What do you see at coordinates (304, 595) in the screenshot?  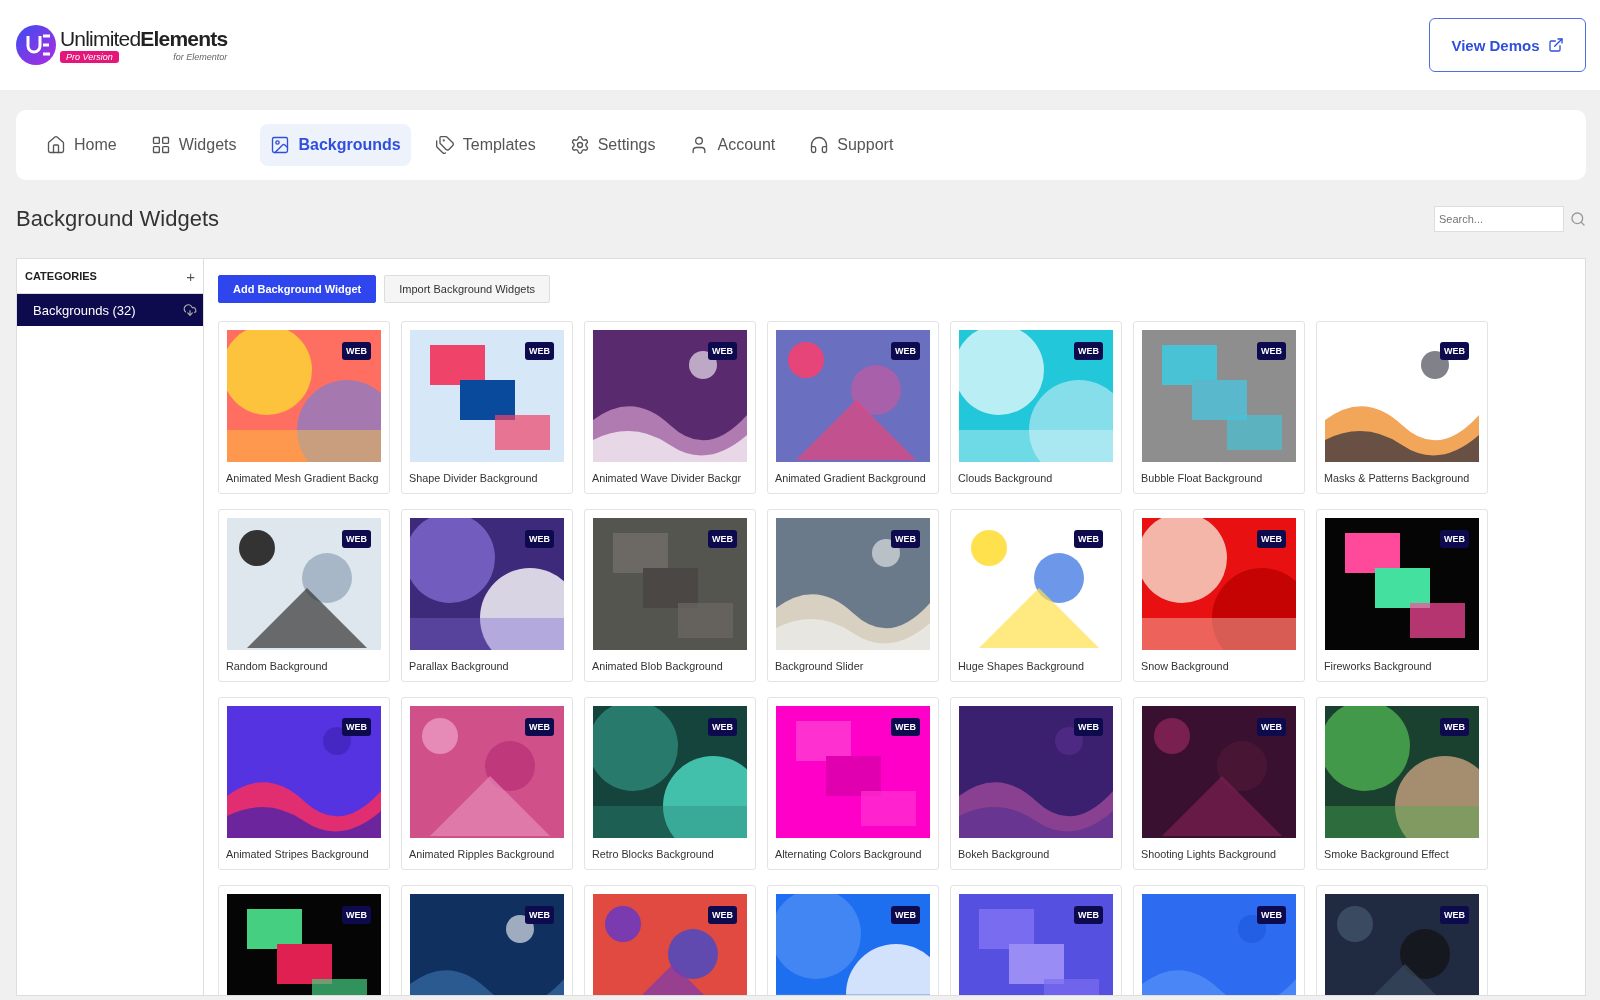 I see `widget-card: WEB Random Background` at bounding box center [304, 595].